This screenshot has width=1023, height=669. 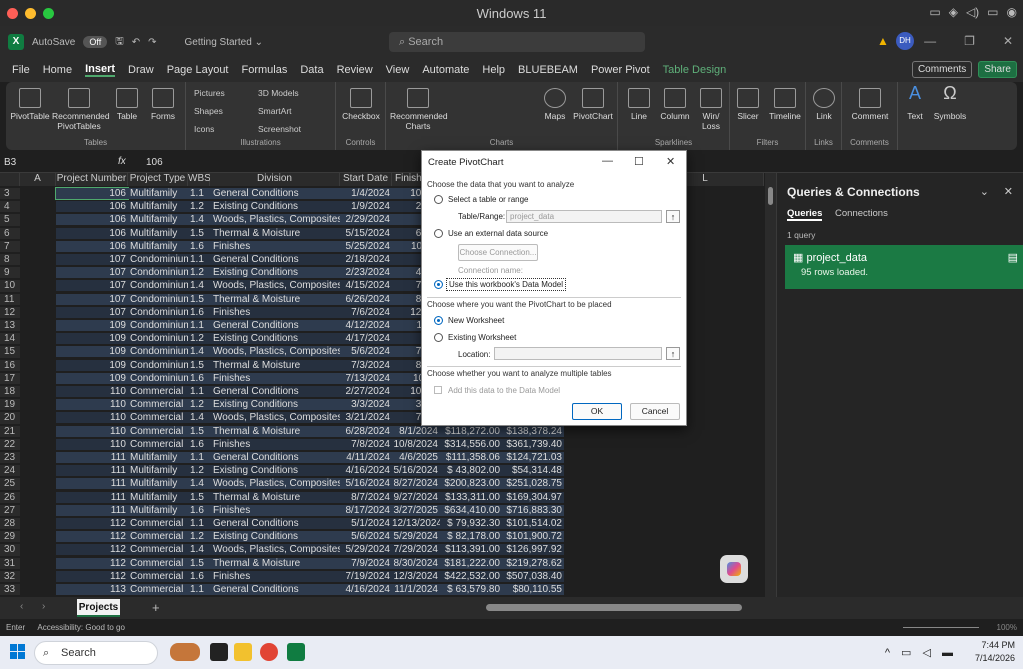 I want to click on cell-start-date: 5/16/2024, so click(x=366, y=484).